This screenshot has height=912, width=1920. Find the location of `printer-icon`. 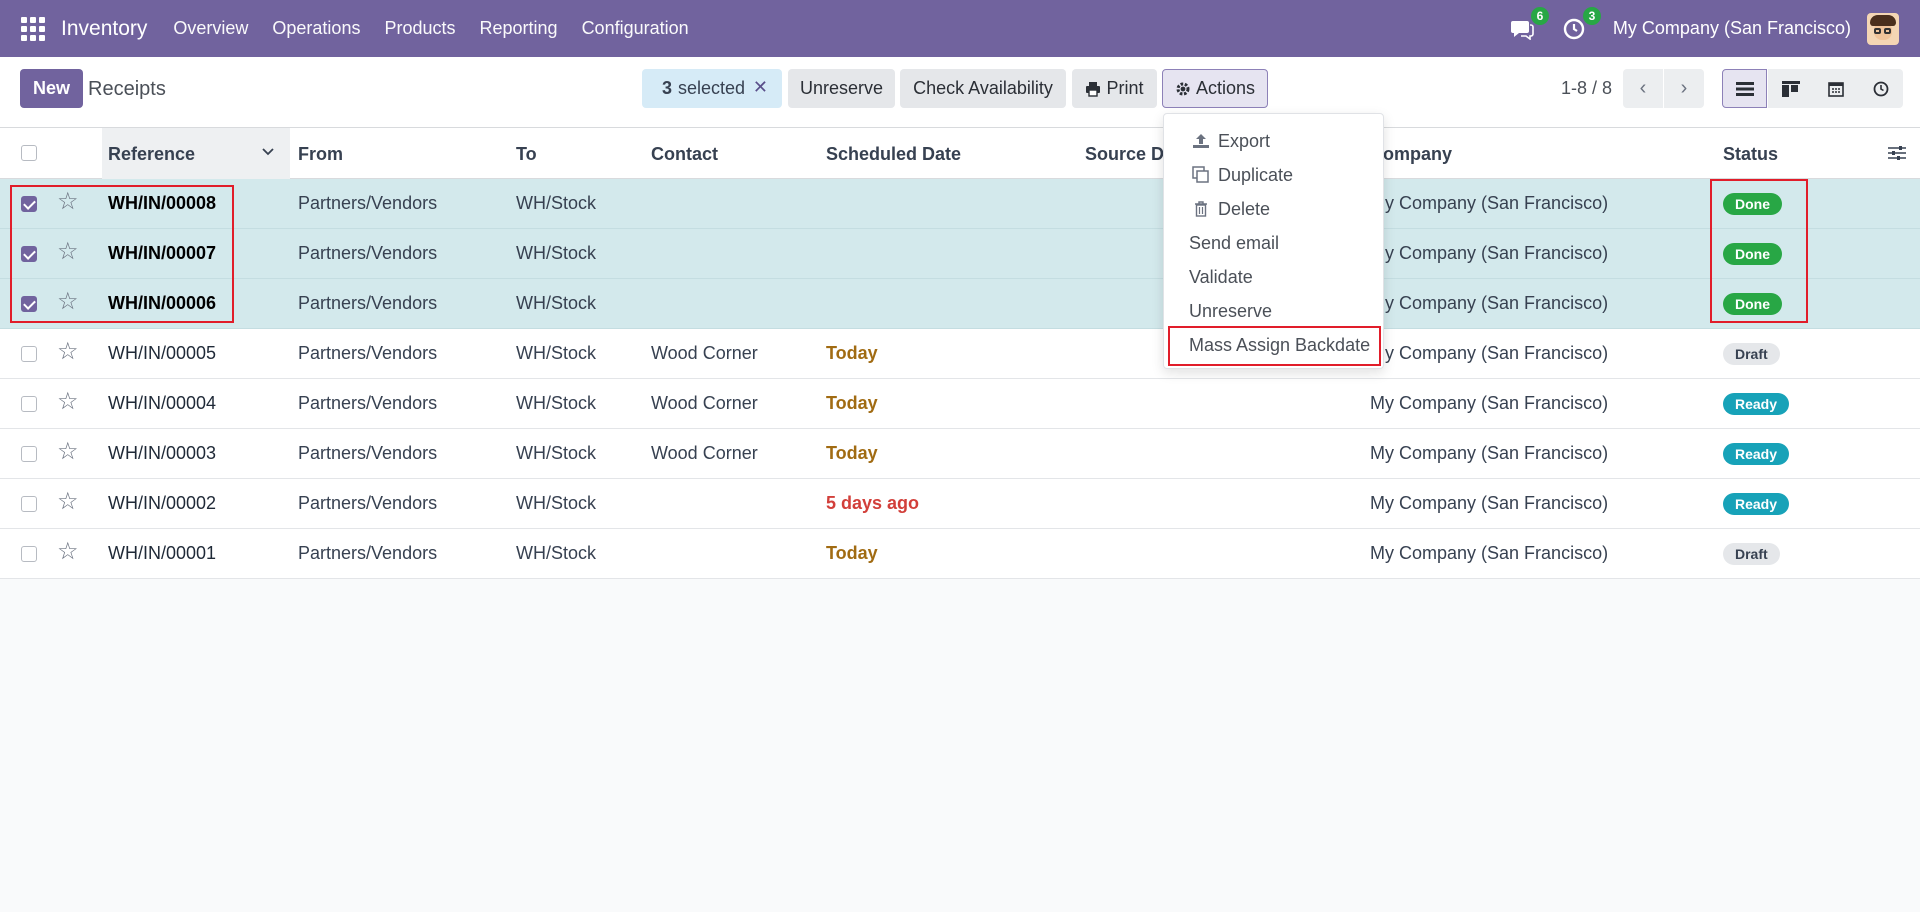

printer-icon is located at coordinates (1093, 89).